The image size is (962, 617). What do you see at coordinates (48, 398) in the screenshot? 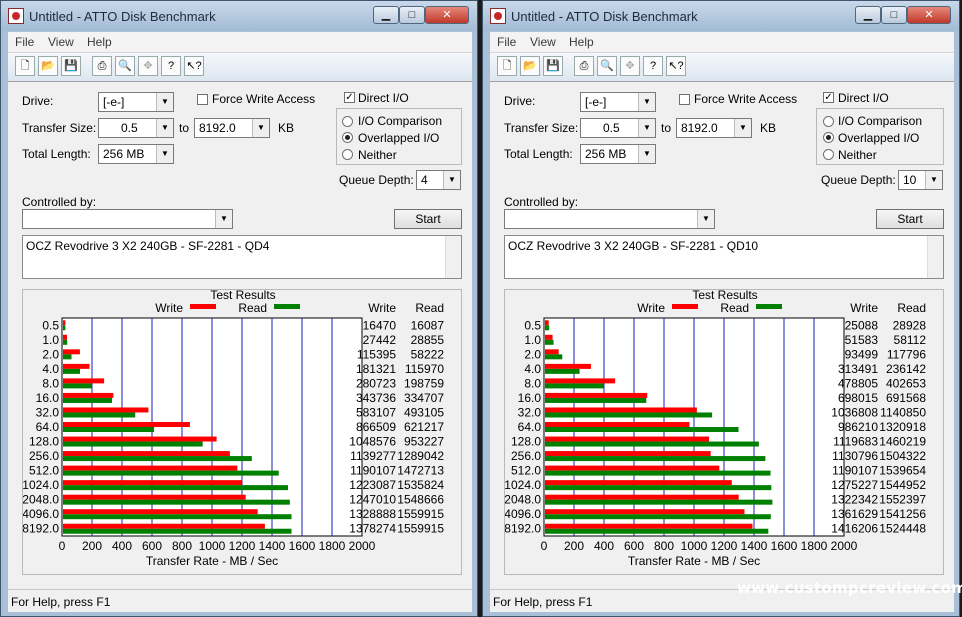
I see `y-tick-label: 16.0` at bounding box center [48, 398].